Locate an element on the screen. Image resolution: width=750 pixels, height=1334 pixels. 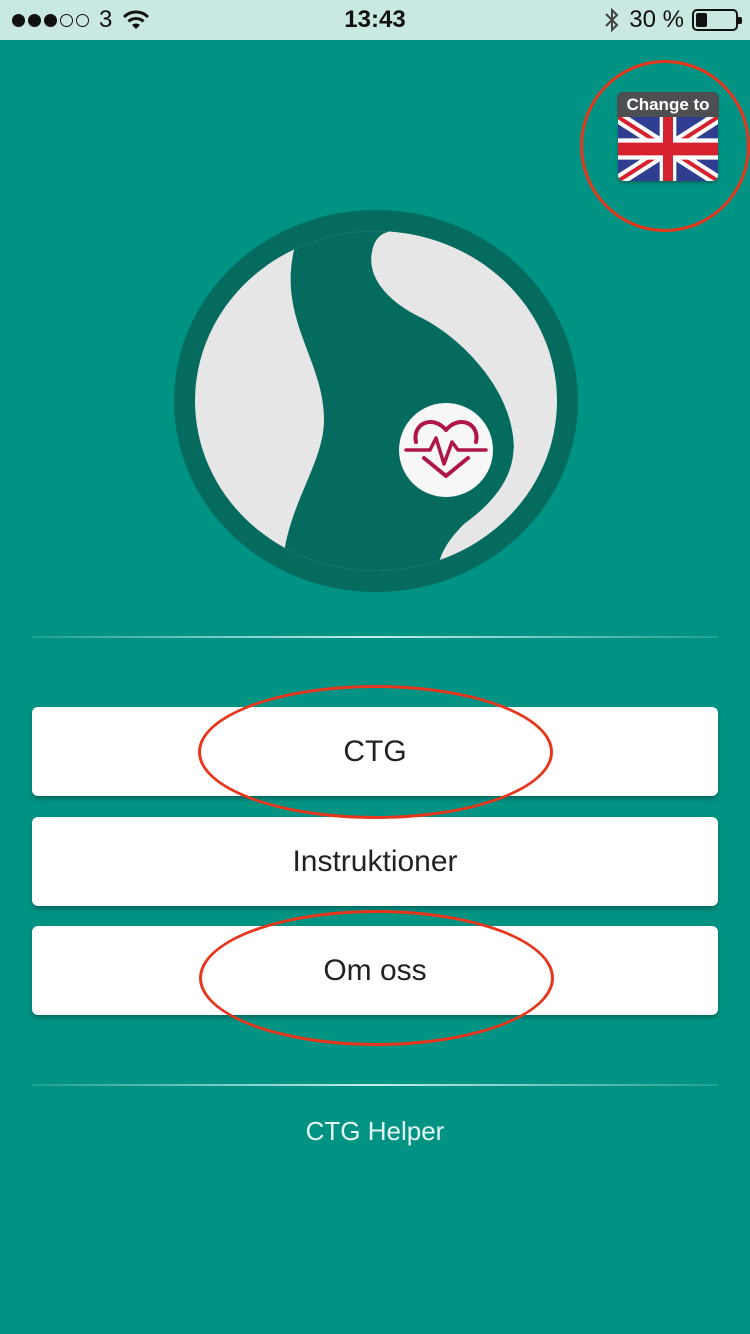
ctg-button: CTG is located at coordinates (375, 751).